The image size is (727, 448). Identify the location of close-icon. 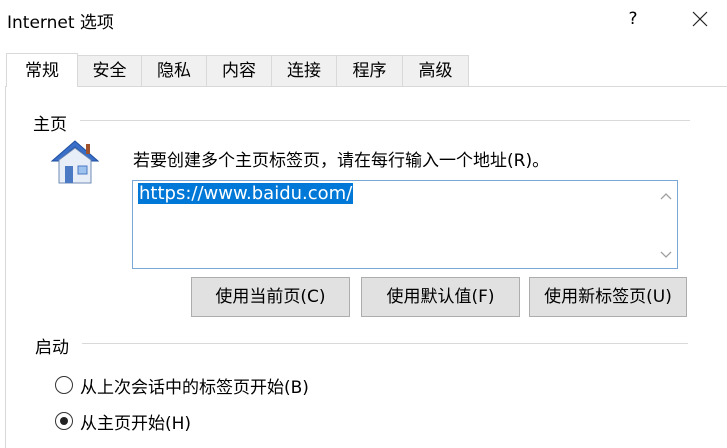
(700, 19).